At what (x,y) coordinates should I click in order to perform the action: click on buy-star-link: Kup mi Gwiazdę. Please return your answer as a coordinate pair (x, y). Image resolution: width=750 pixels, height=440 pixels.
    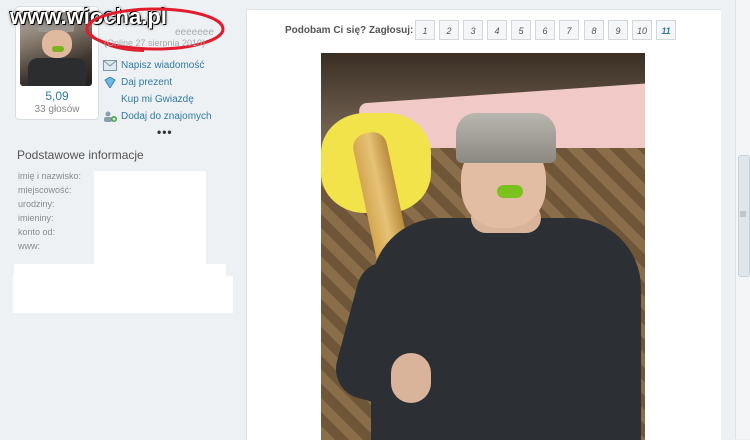
    Looking at the image, I should click on (157, 99).